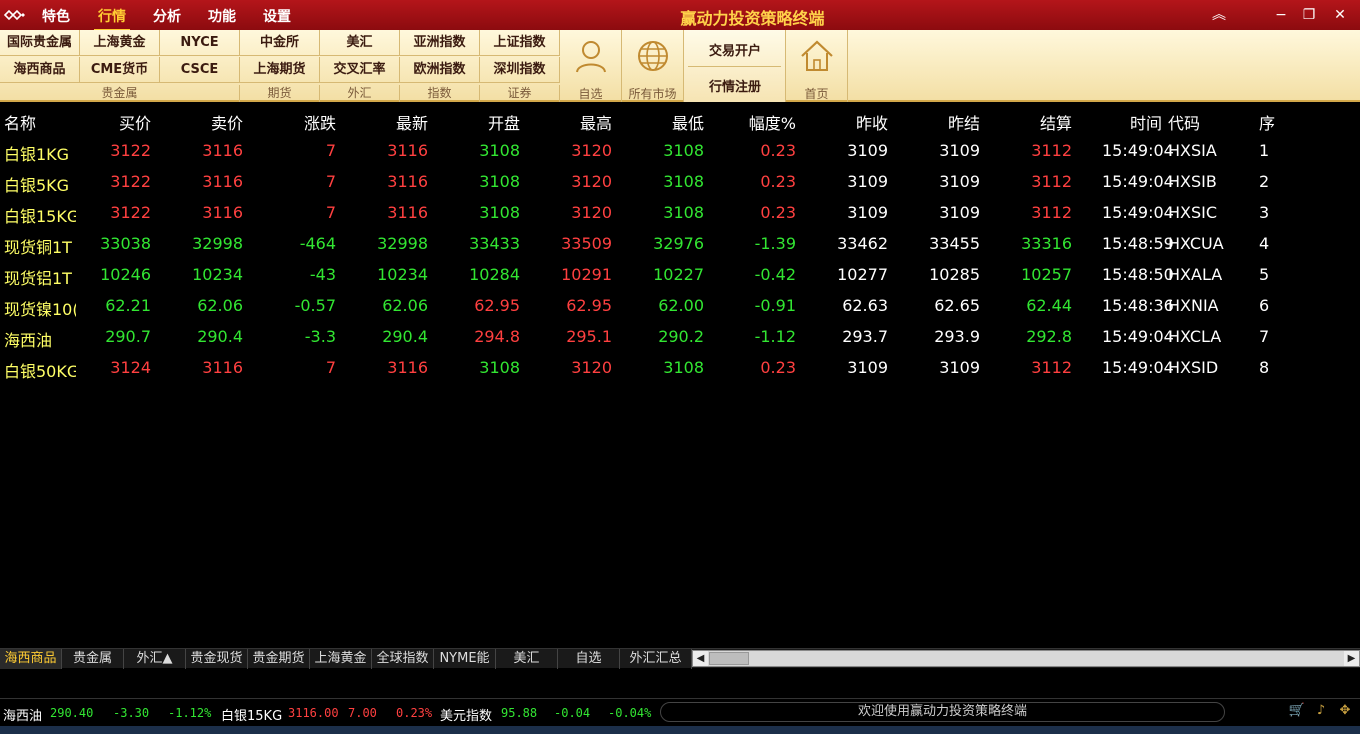 The image size is (1360, 734). Describe the element at coordinates (280, 43) in the screenshot. I see `market-btn-cffex: 中金所` at that location.